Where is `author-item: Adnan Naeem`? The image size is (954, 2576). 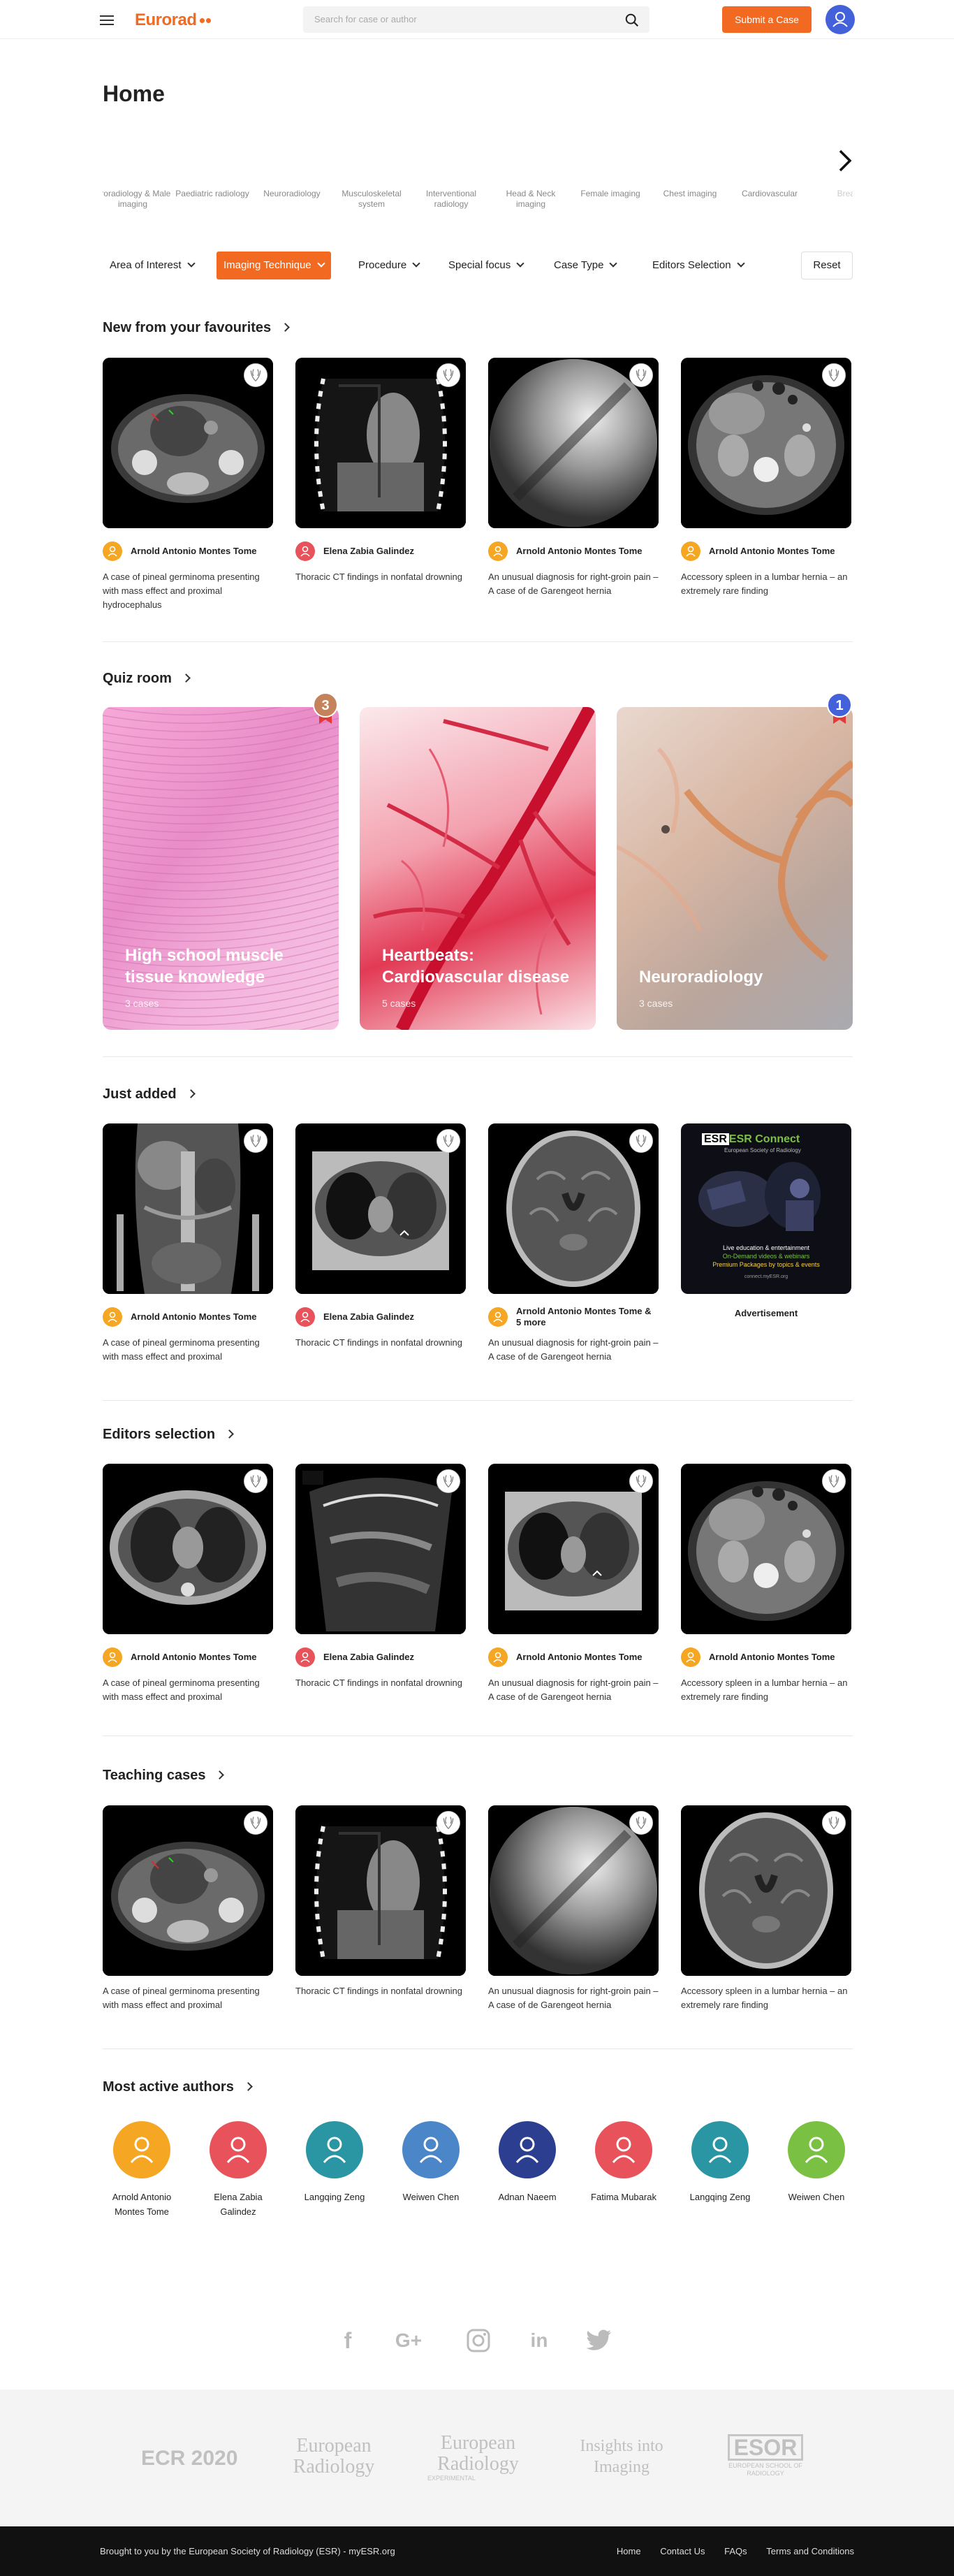 author-item: Adnan Naeem is located at coordinates (527, 2162).